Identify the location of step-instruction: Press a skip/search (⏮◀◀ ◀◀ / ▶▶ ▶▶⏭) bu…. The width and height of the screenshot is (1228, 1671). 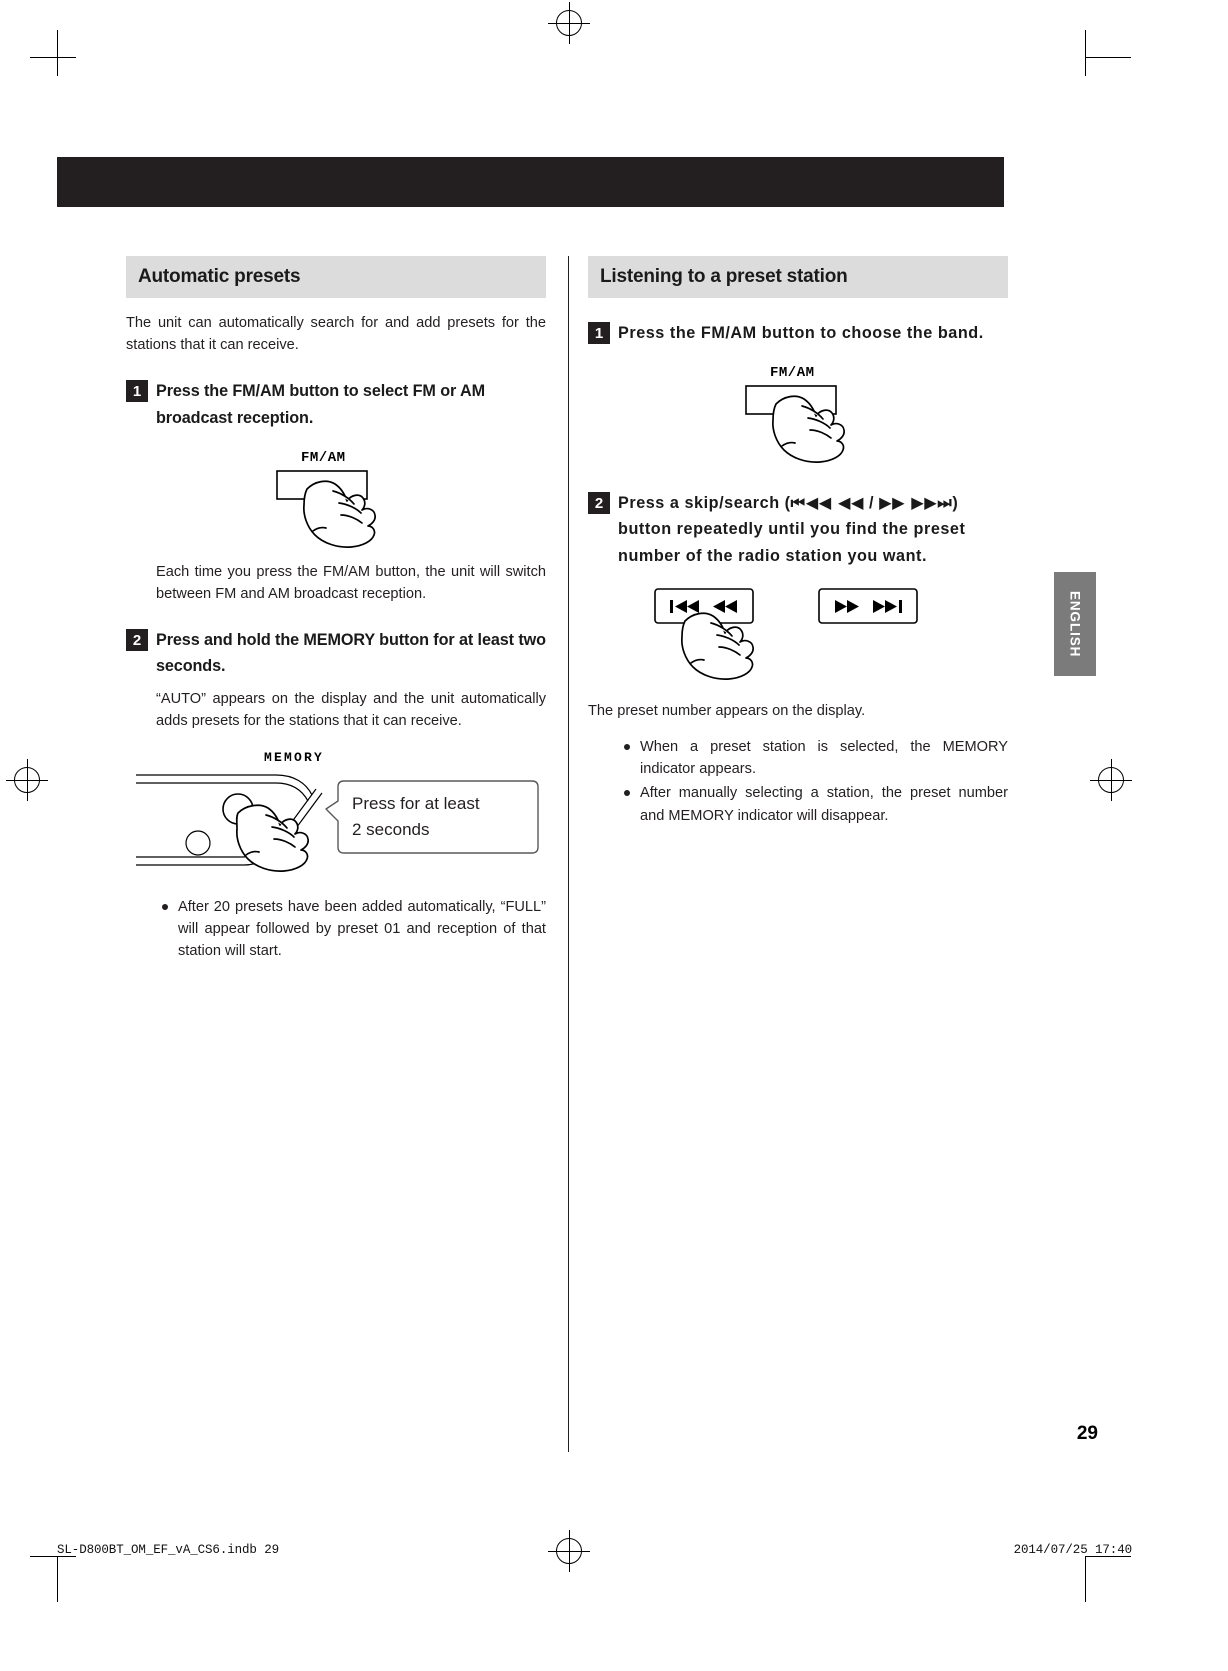
(813, 529).